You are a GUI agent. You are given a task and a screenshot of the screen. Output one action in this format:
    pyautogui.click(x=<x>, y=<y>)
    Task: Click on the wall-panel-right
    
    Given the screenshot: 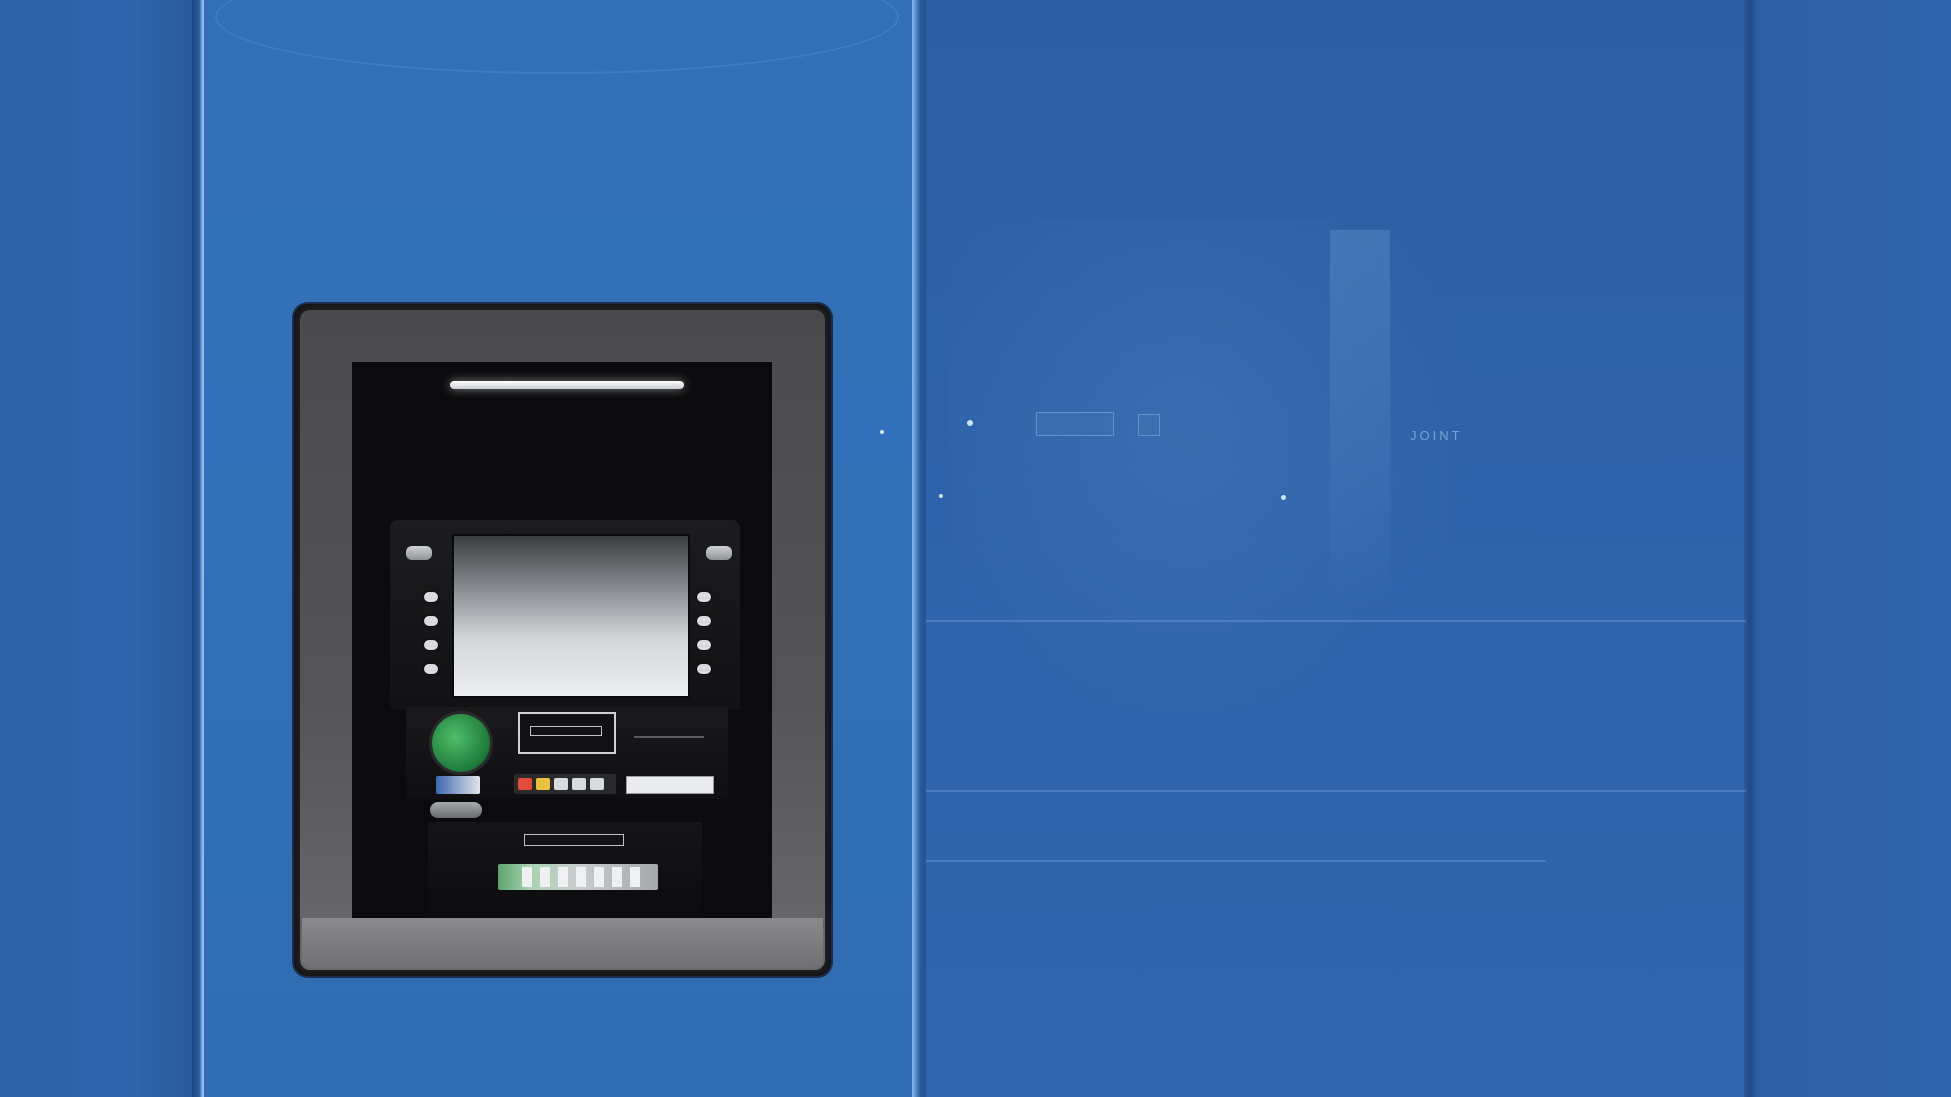 What is the action you would take?
    pyautogui.click(x=1853, y=548)
    